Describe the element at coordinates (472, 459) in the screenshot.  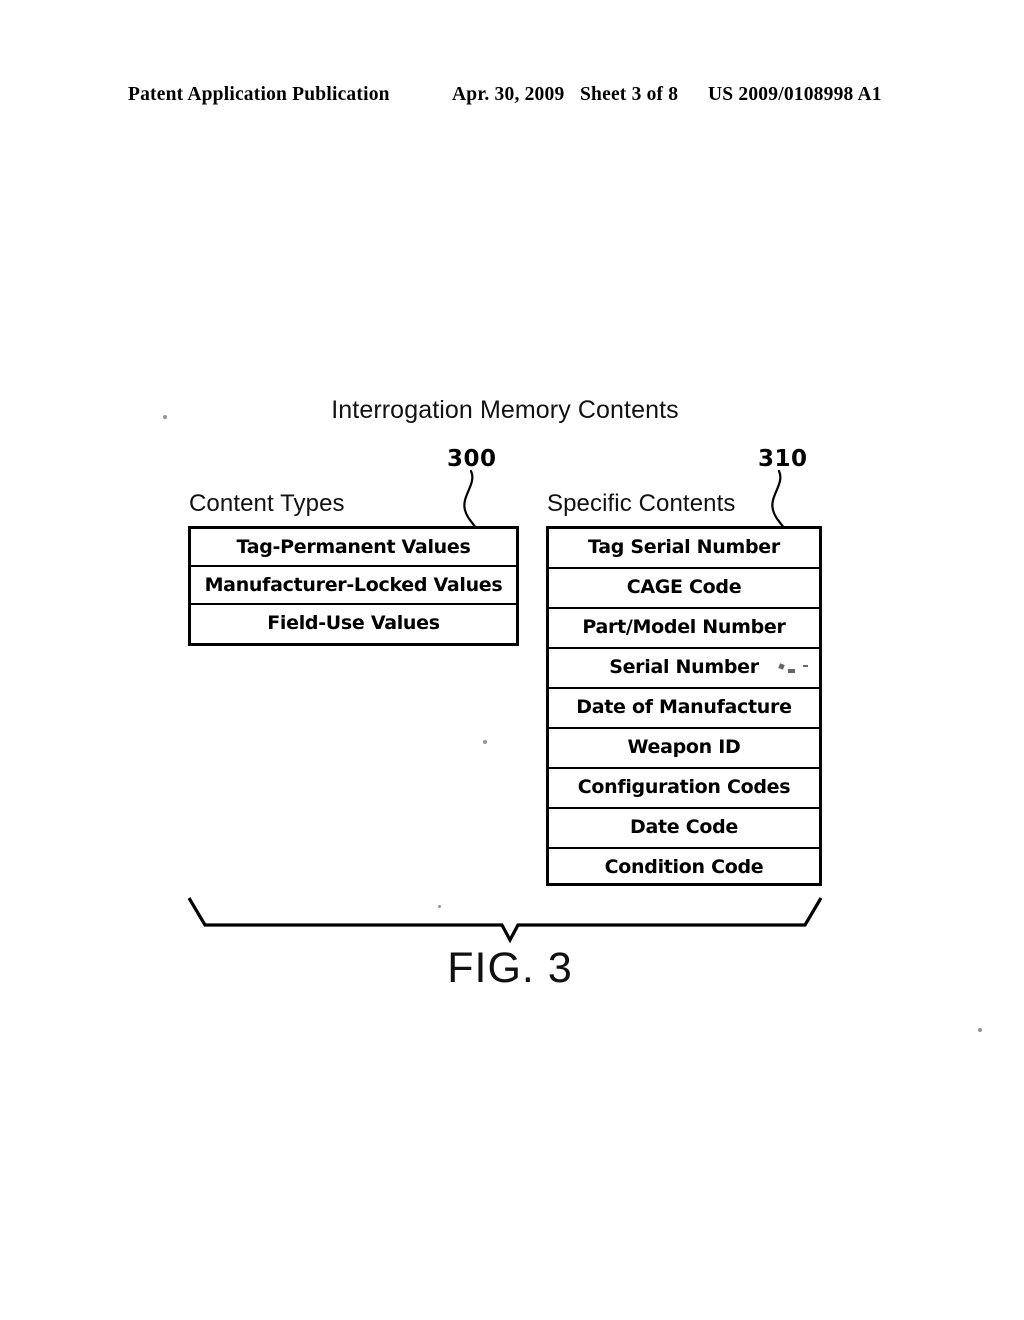
I see `reference-numeral-300: 300` at that location.